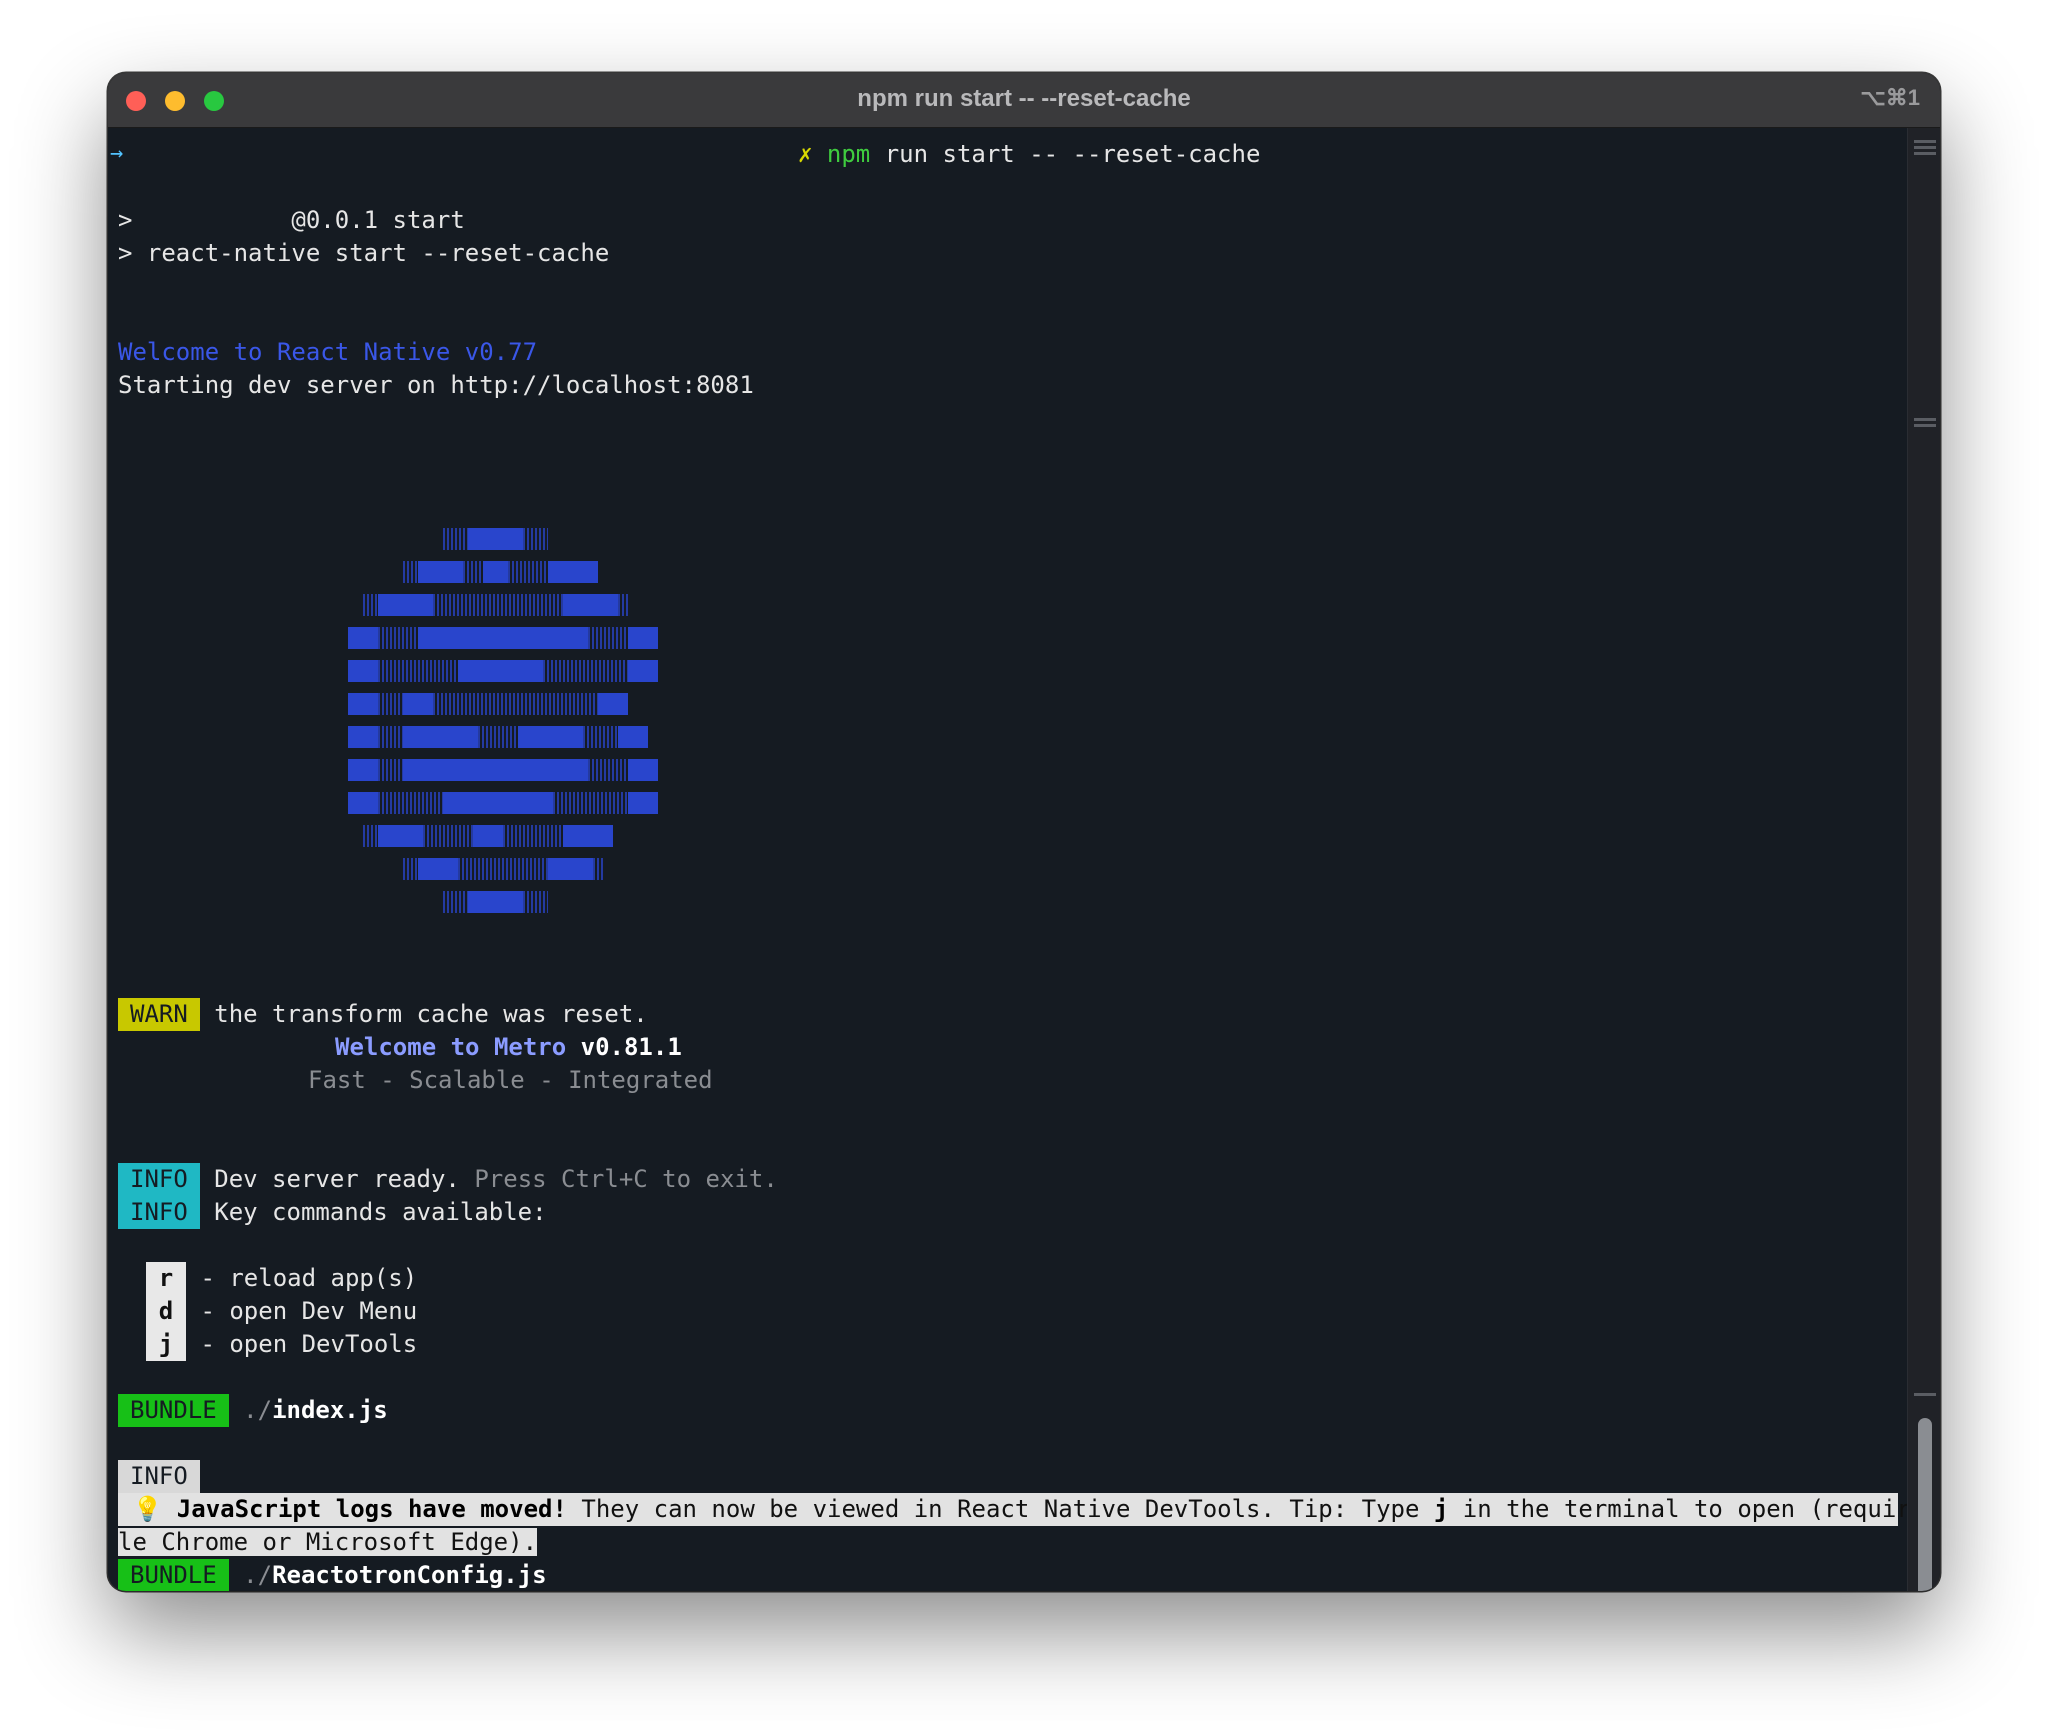  I want to click on tip-key: j, so click(1441, 1509).